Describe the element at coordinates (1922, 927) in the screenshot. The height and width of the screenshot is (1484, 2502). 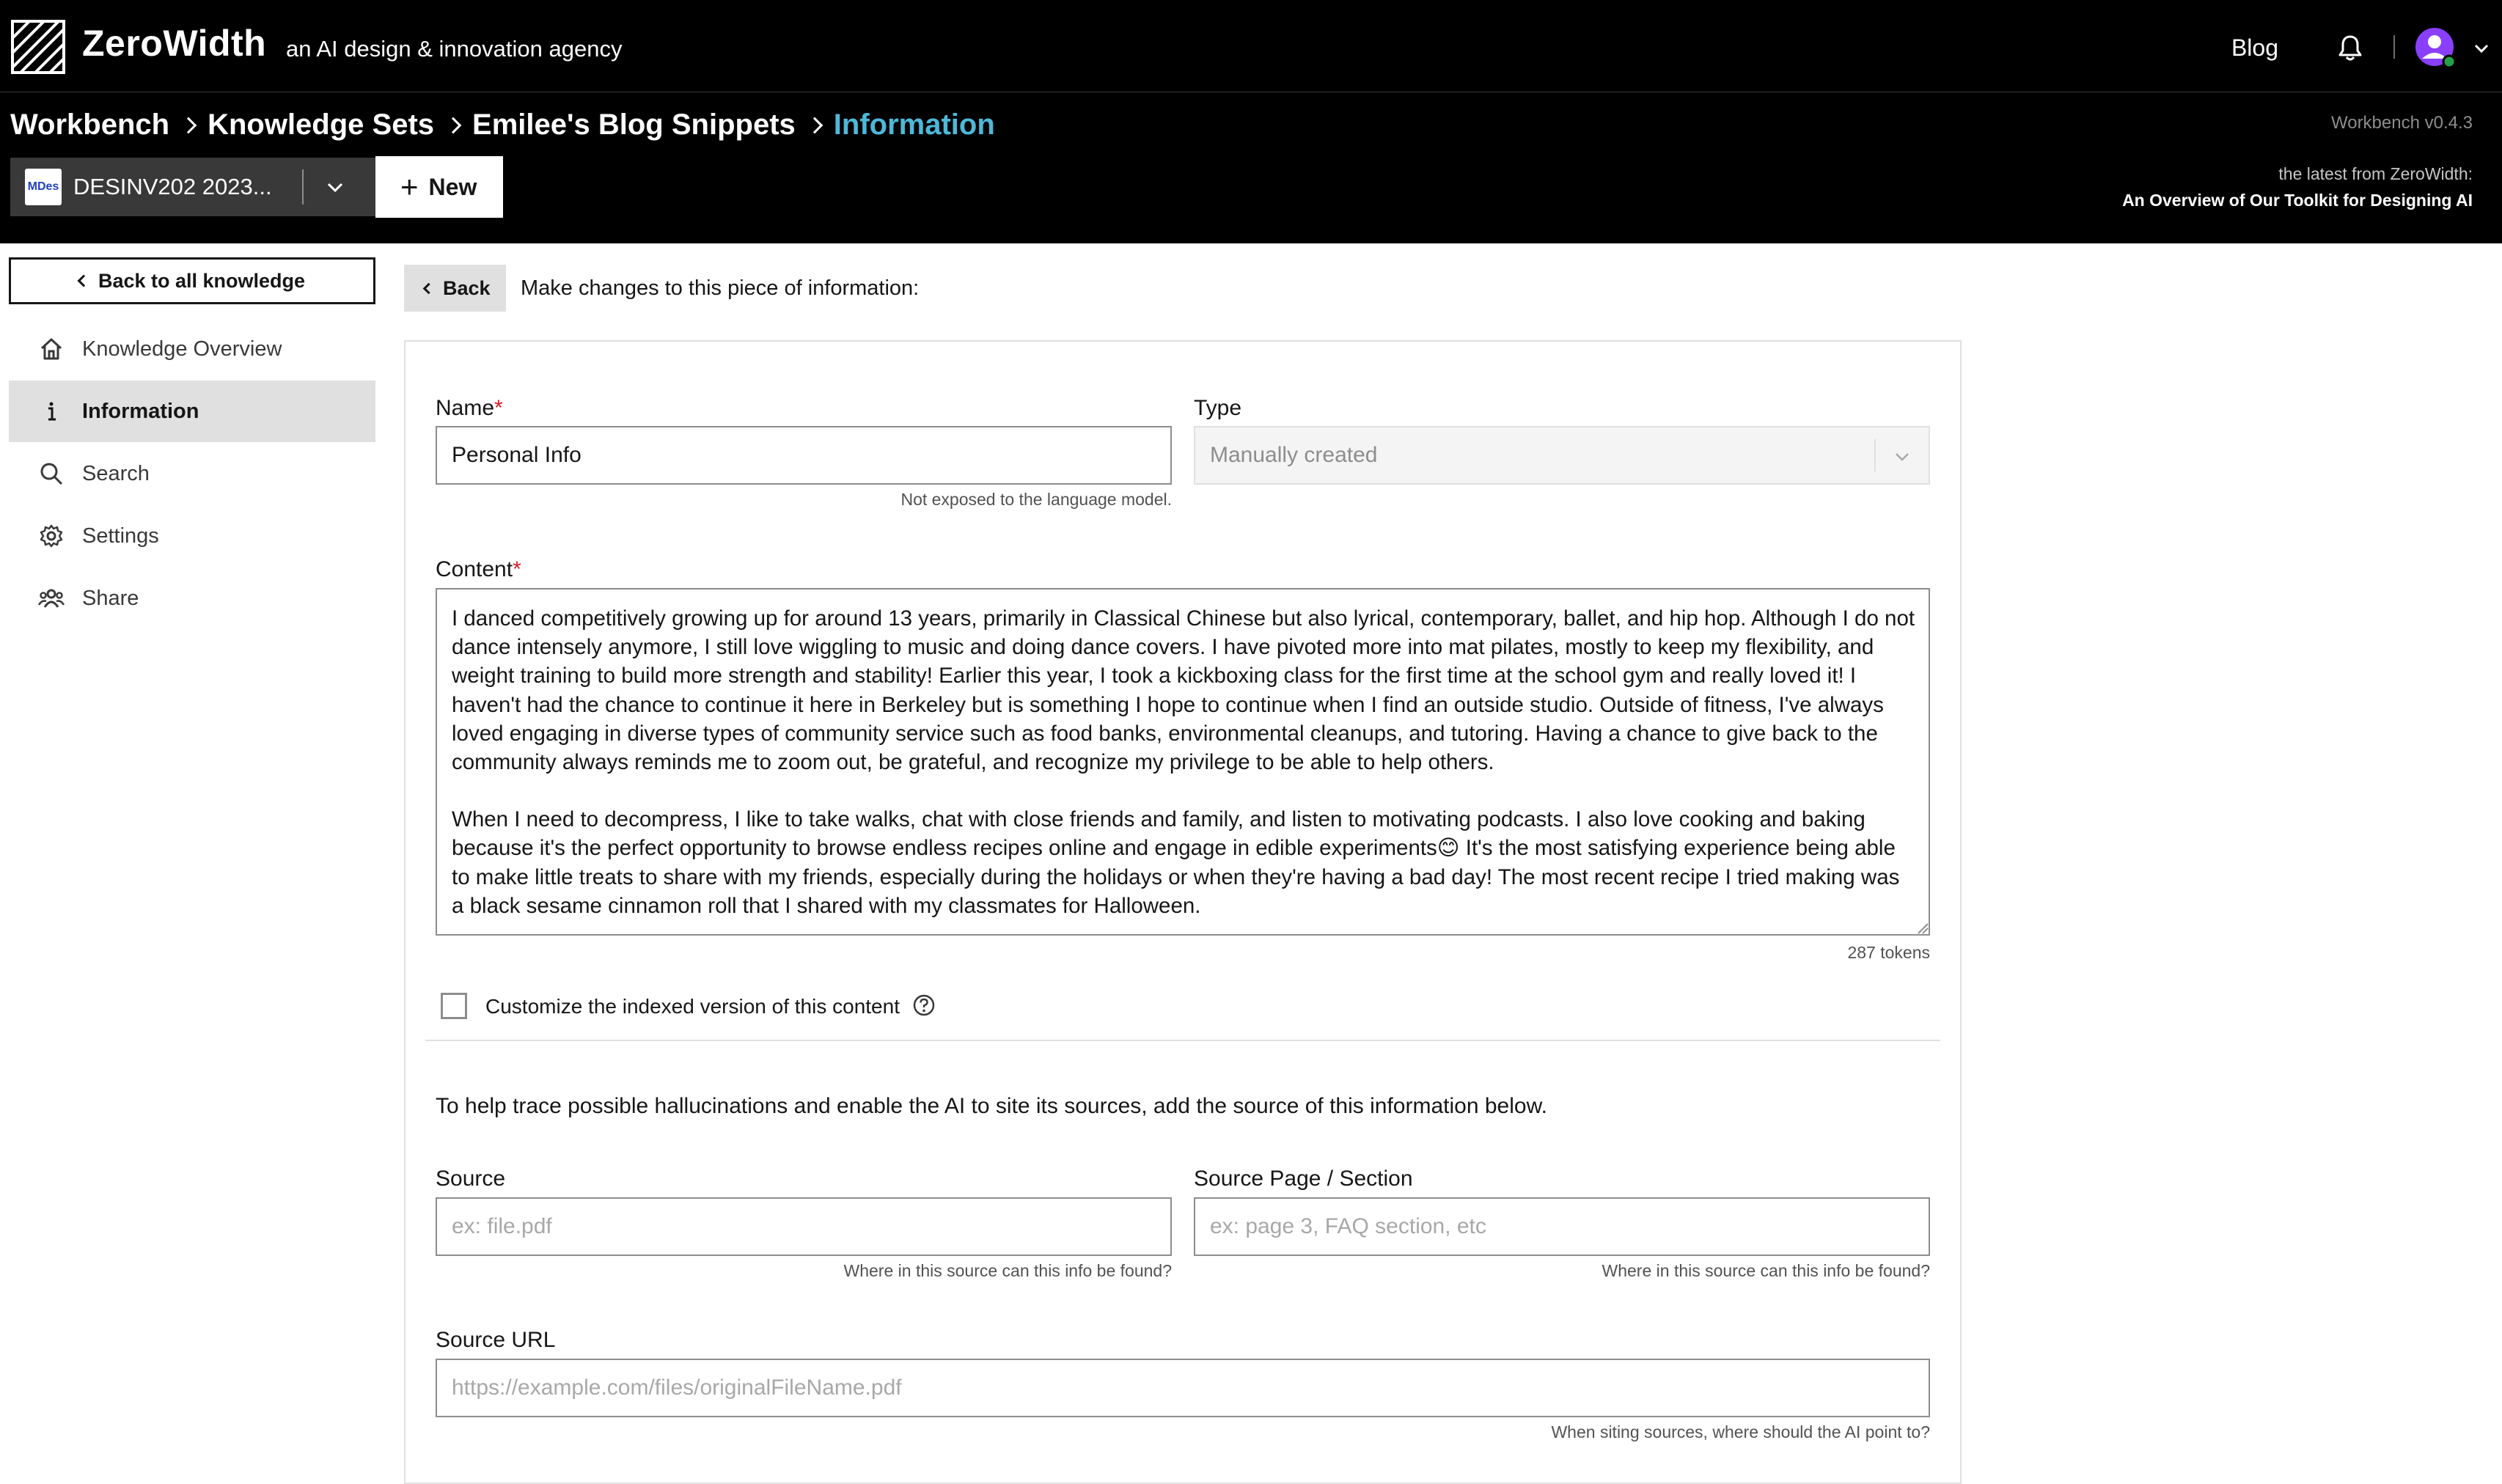
I see `resize-handle-icon` at that location.